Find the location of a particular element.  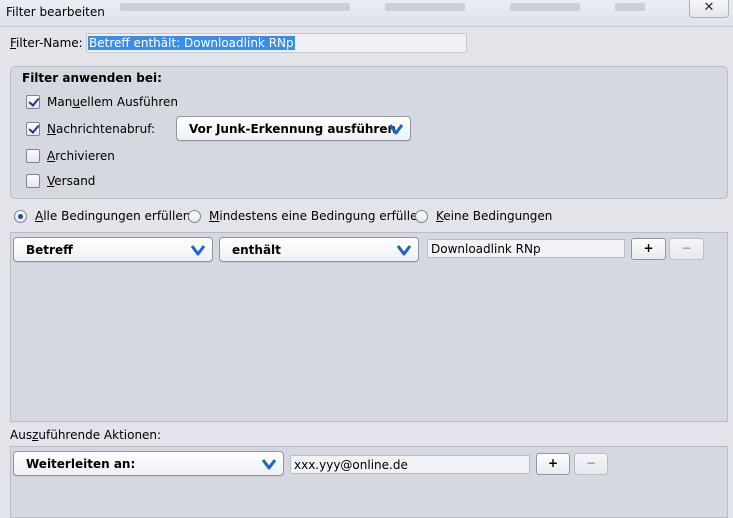

send-checkbox is located at coordinates (33, 181).